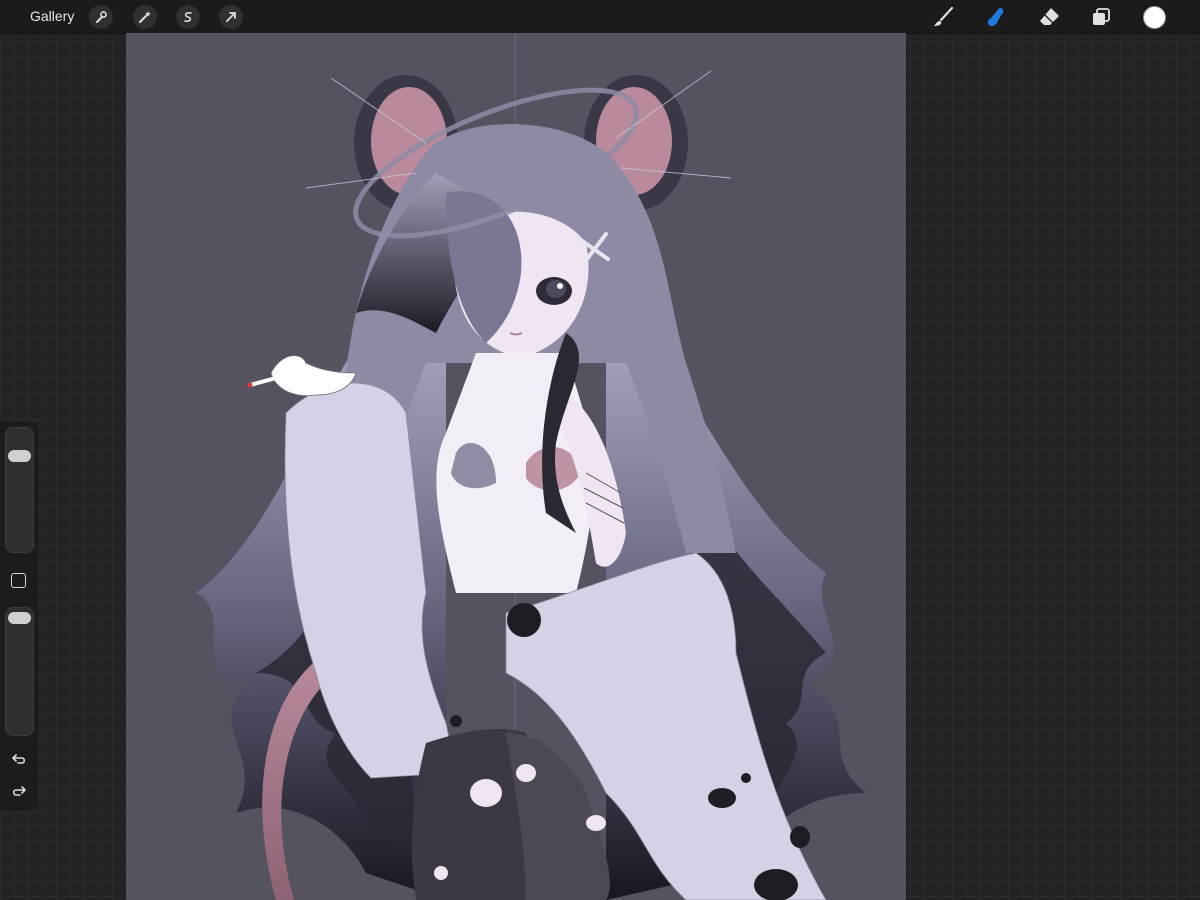 This screenshot has width=1200, height=900. What do you see at coordinates (19, 456) in the screenshot?
I see `size-slider-thumb` at bounding box center [19, 456].